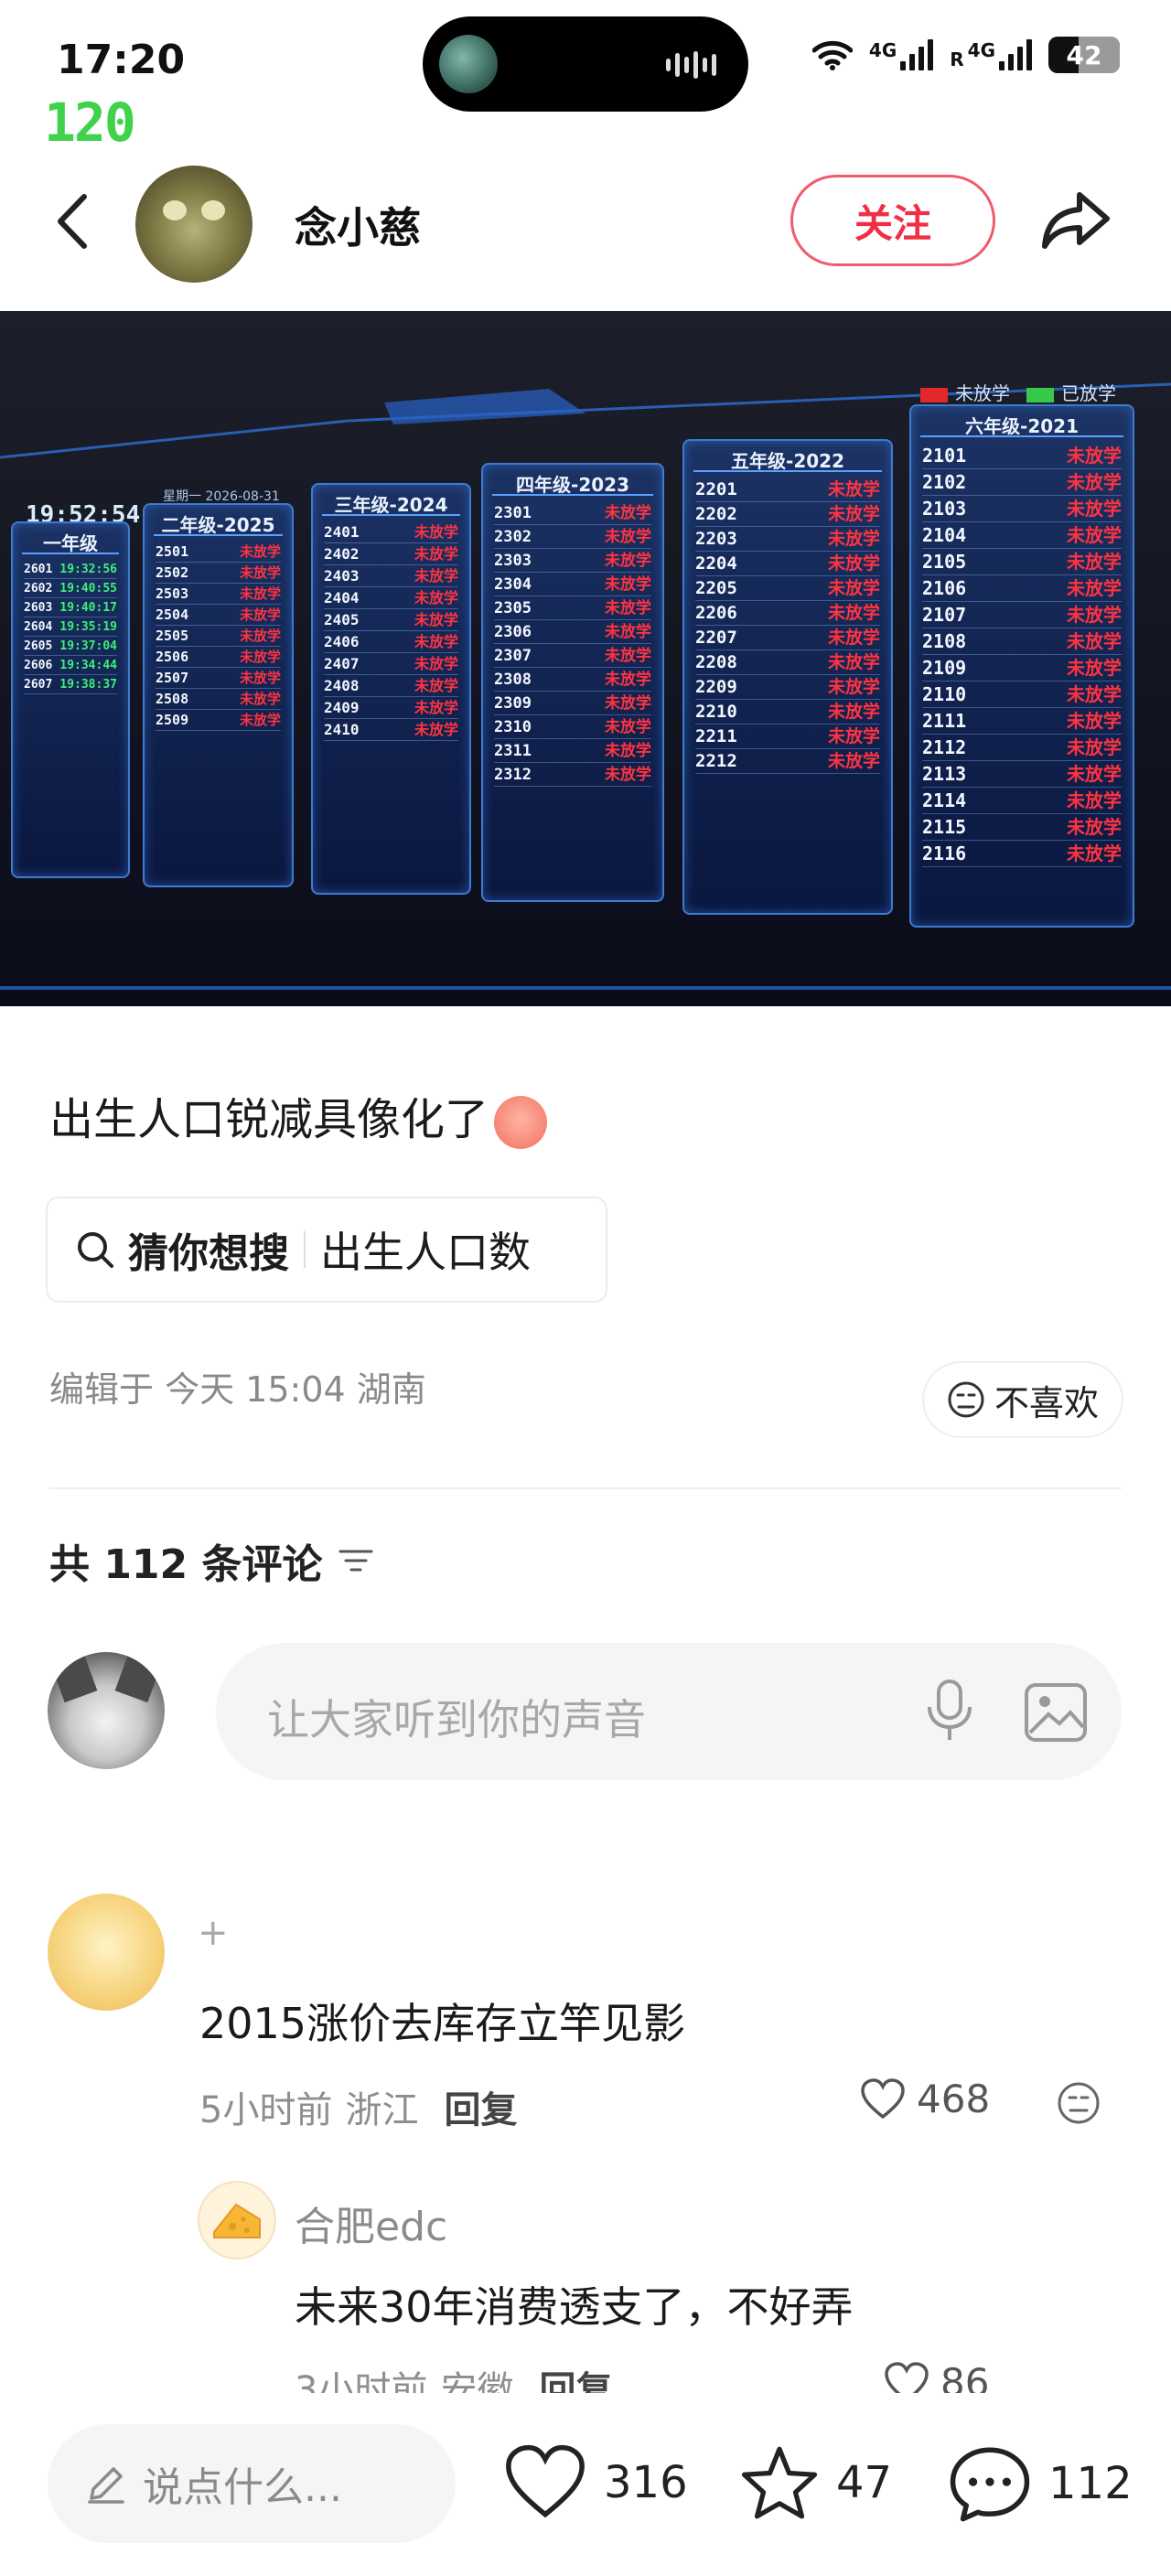 The height and width of the screenshot is (2576, 1171). What do you see at coordinates (186, 1565) in the screenshot?
I see `comment-count: 共 112 条评论` at bounding box center [186, 1565].